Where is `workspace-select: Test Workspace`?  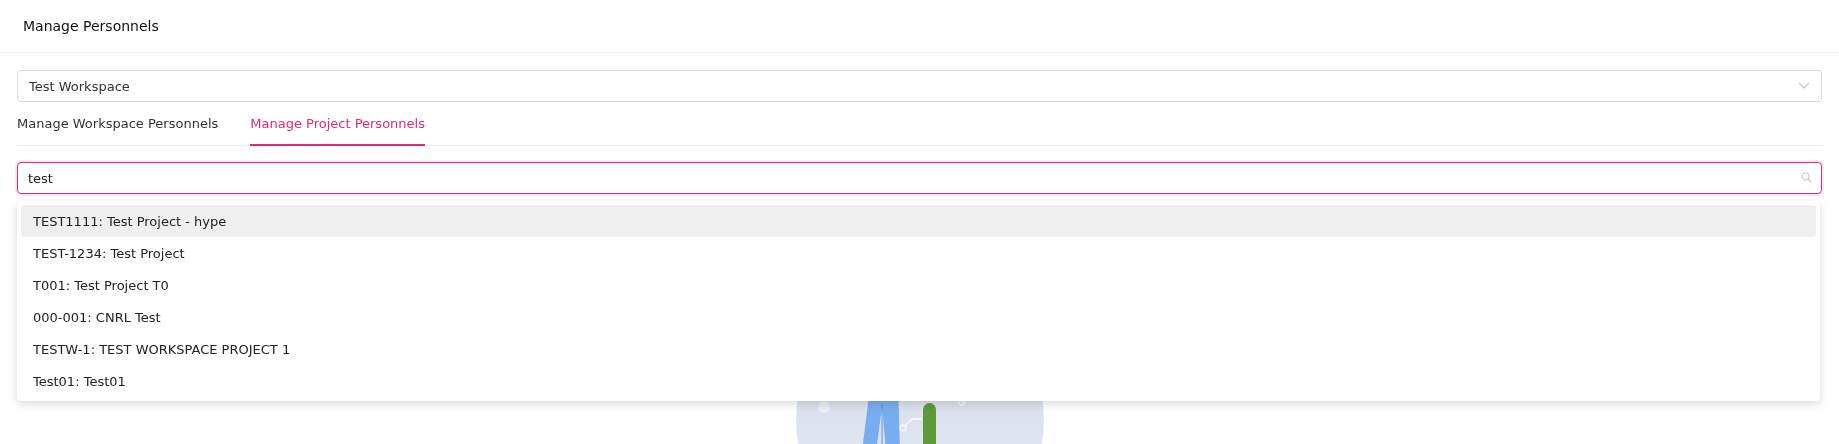 workspace-select: Test Workspace is located at coordinates (919, 86).